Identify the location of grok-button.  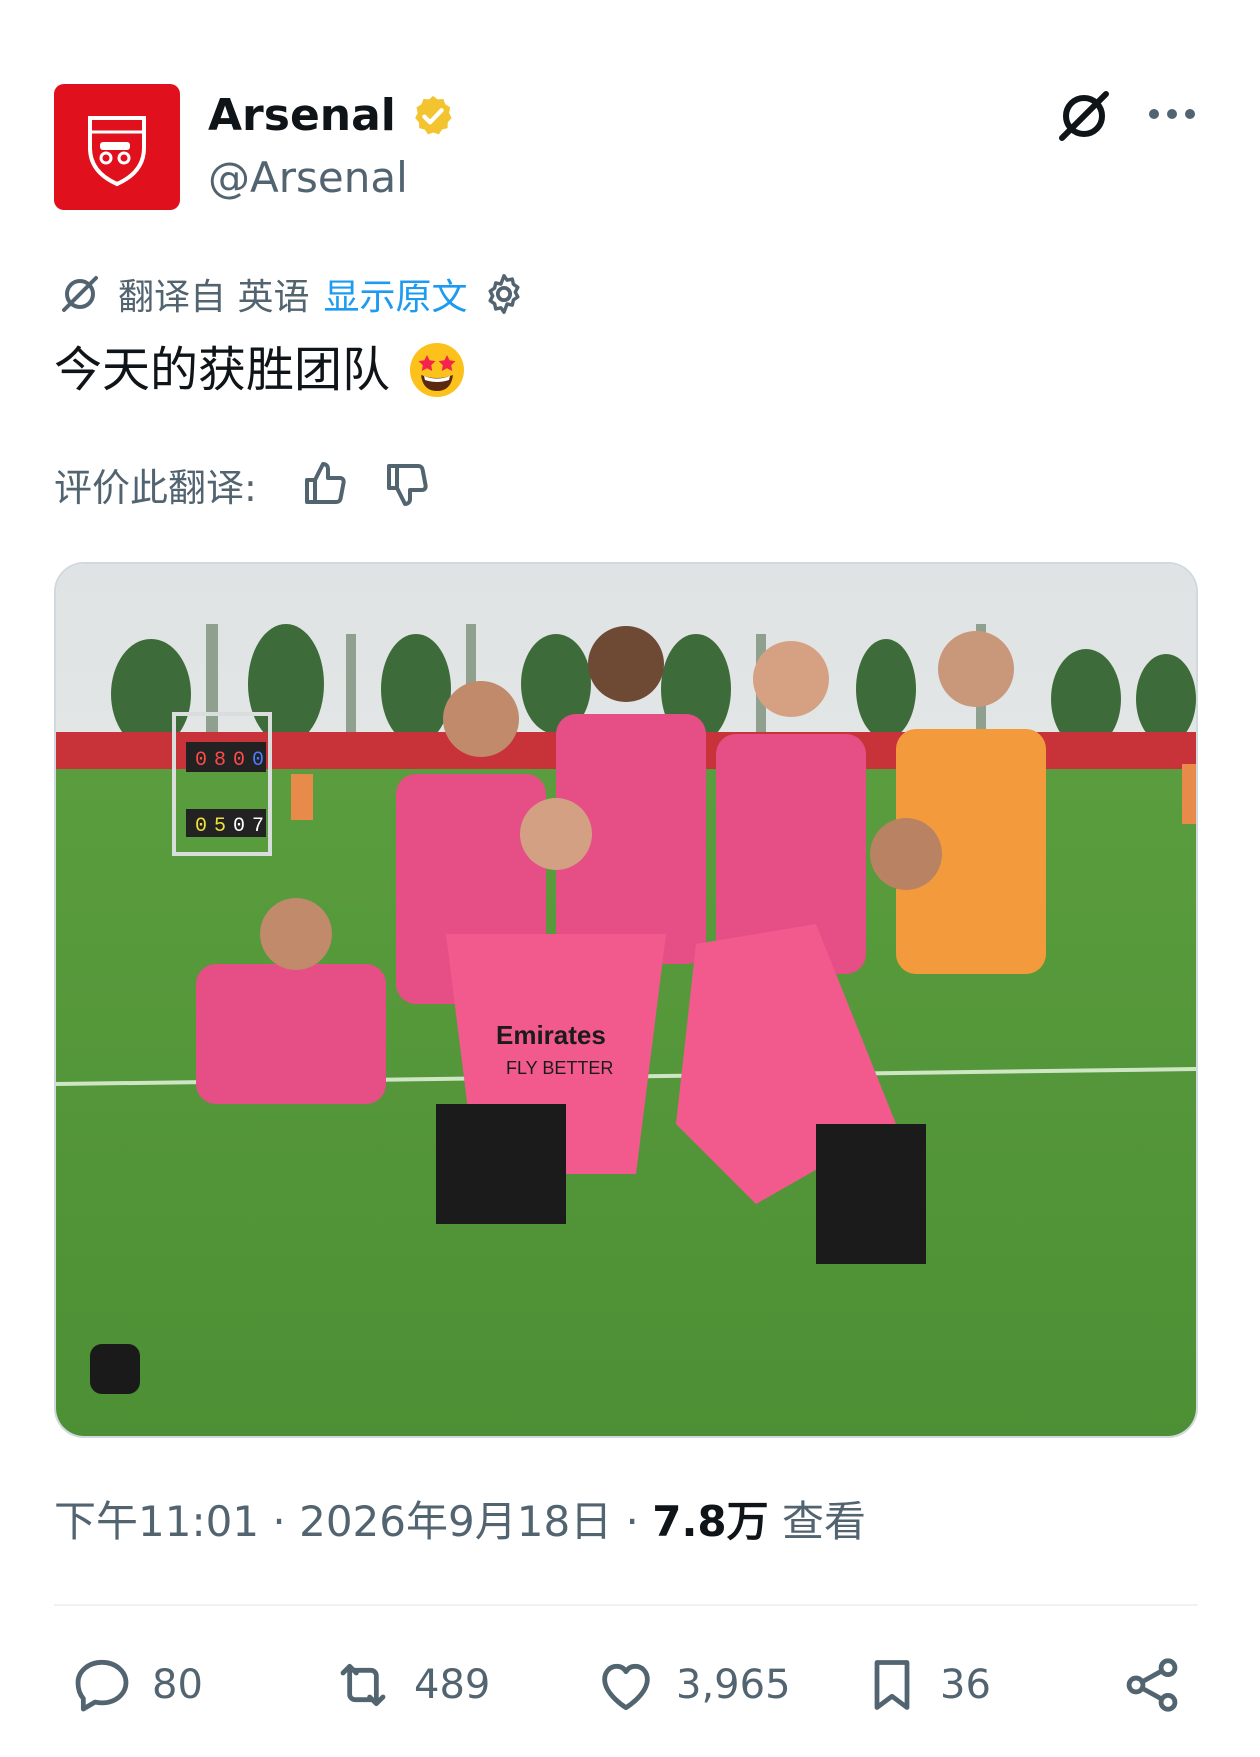
(1084, 116).